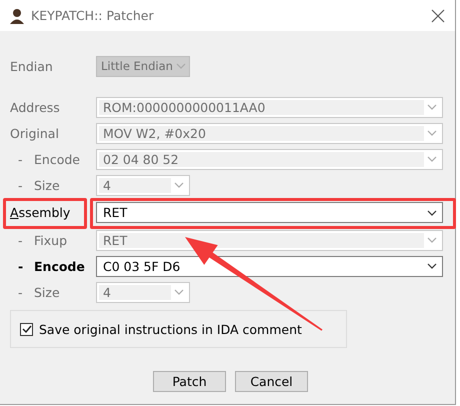 The image size is (460, 406). What do you see at coordinates (31, 66) in the screenshot?
I see `field-label: Endian` at bounding box center [31, 66].